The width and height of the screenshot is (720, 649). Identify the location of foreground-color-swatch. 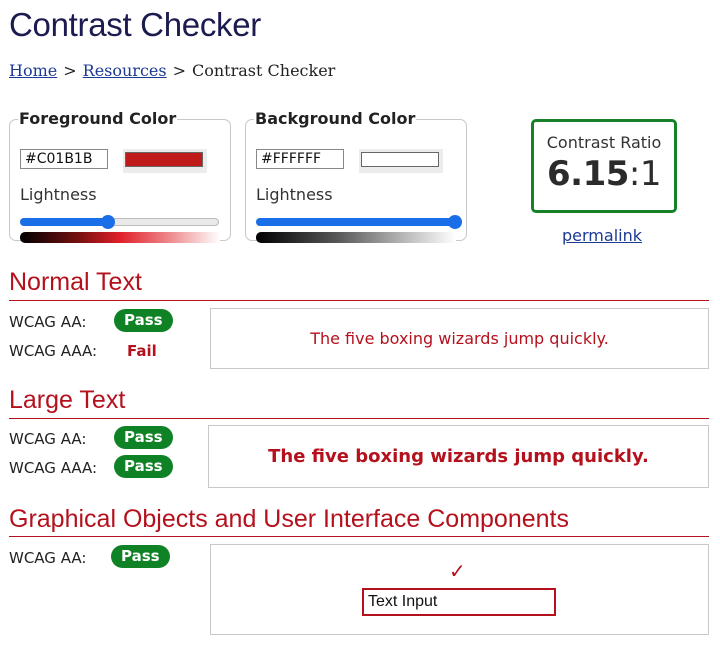
(164, 159).